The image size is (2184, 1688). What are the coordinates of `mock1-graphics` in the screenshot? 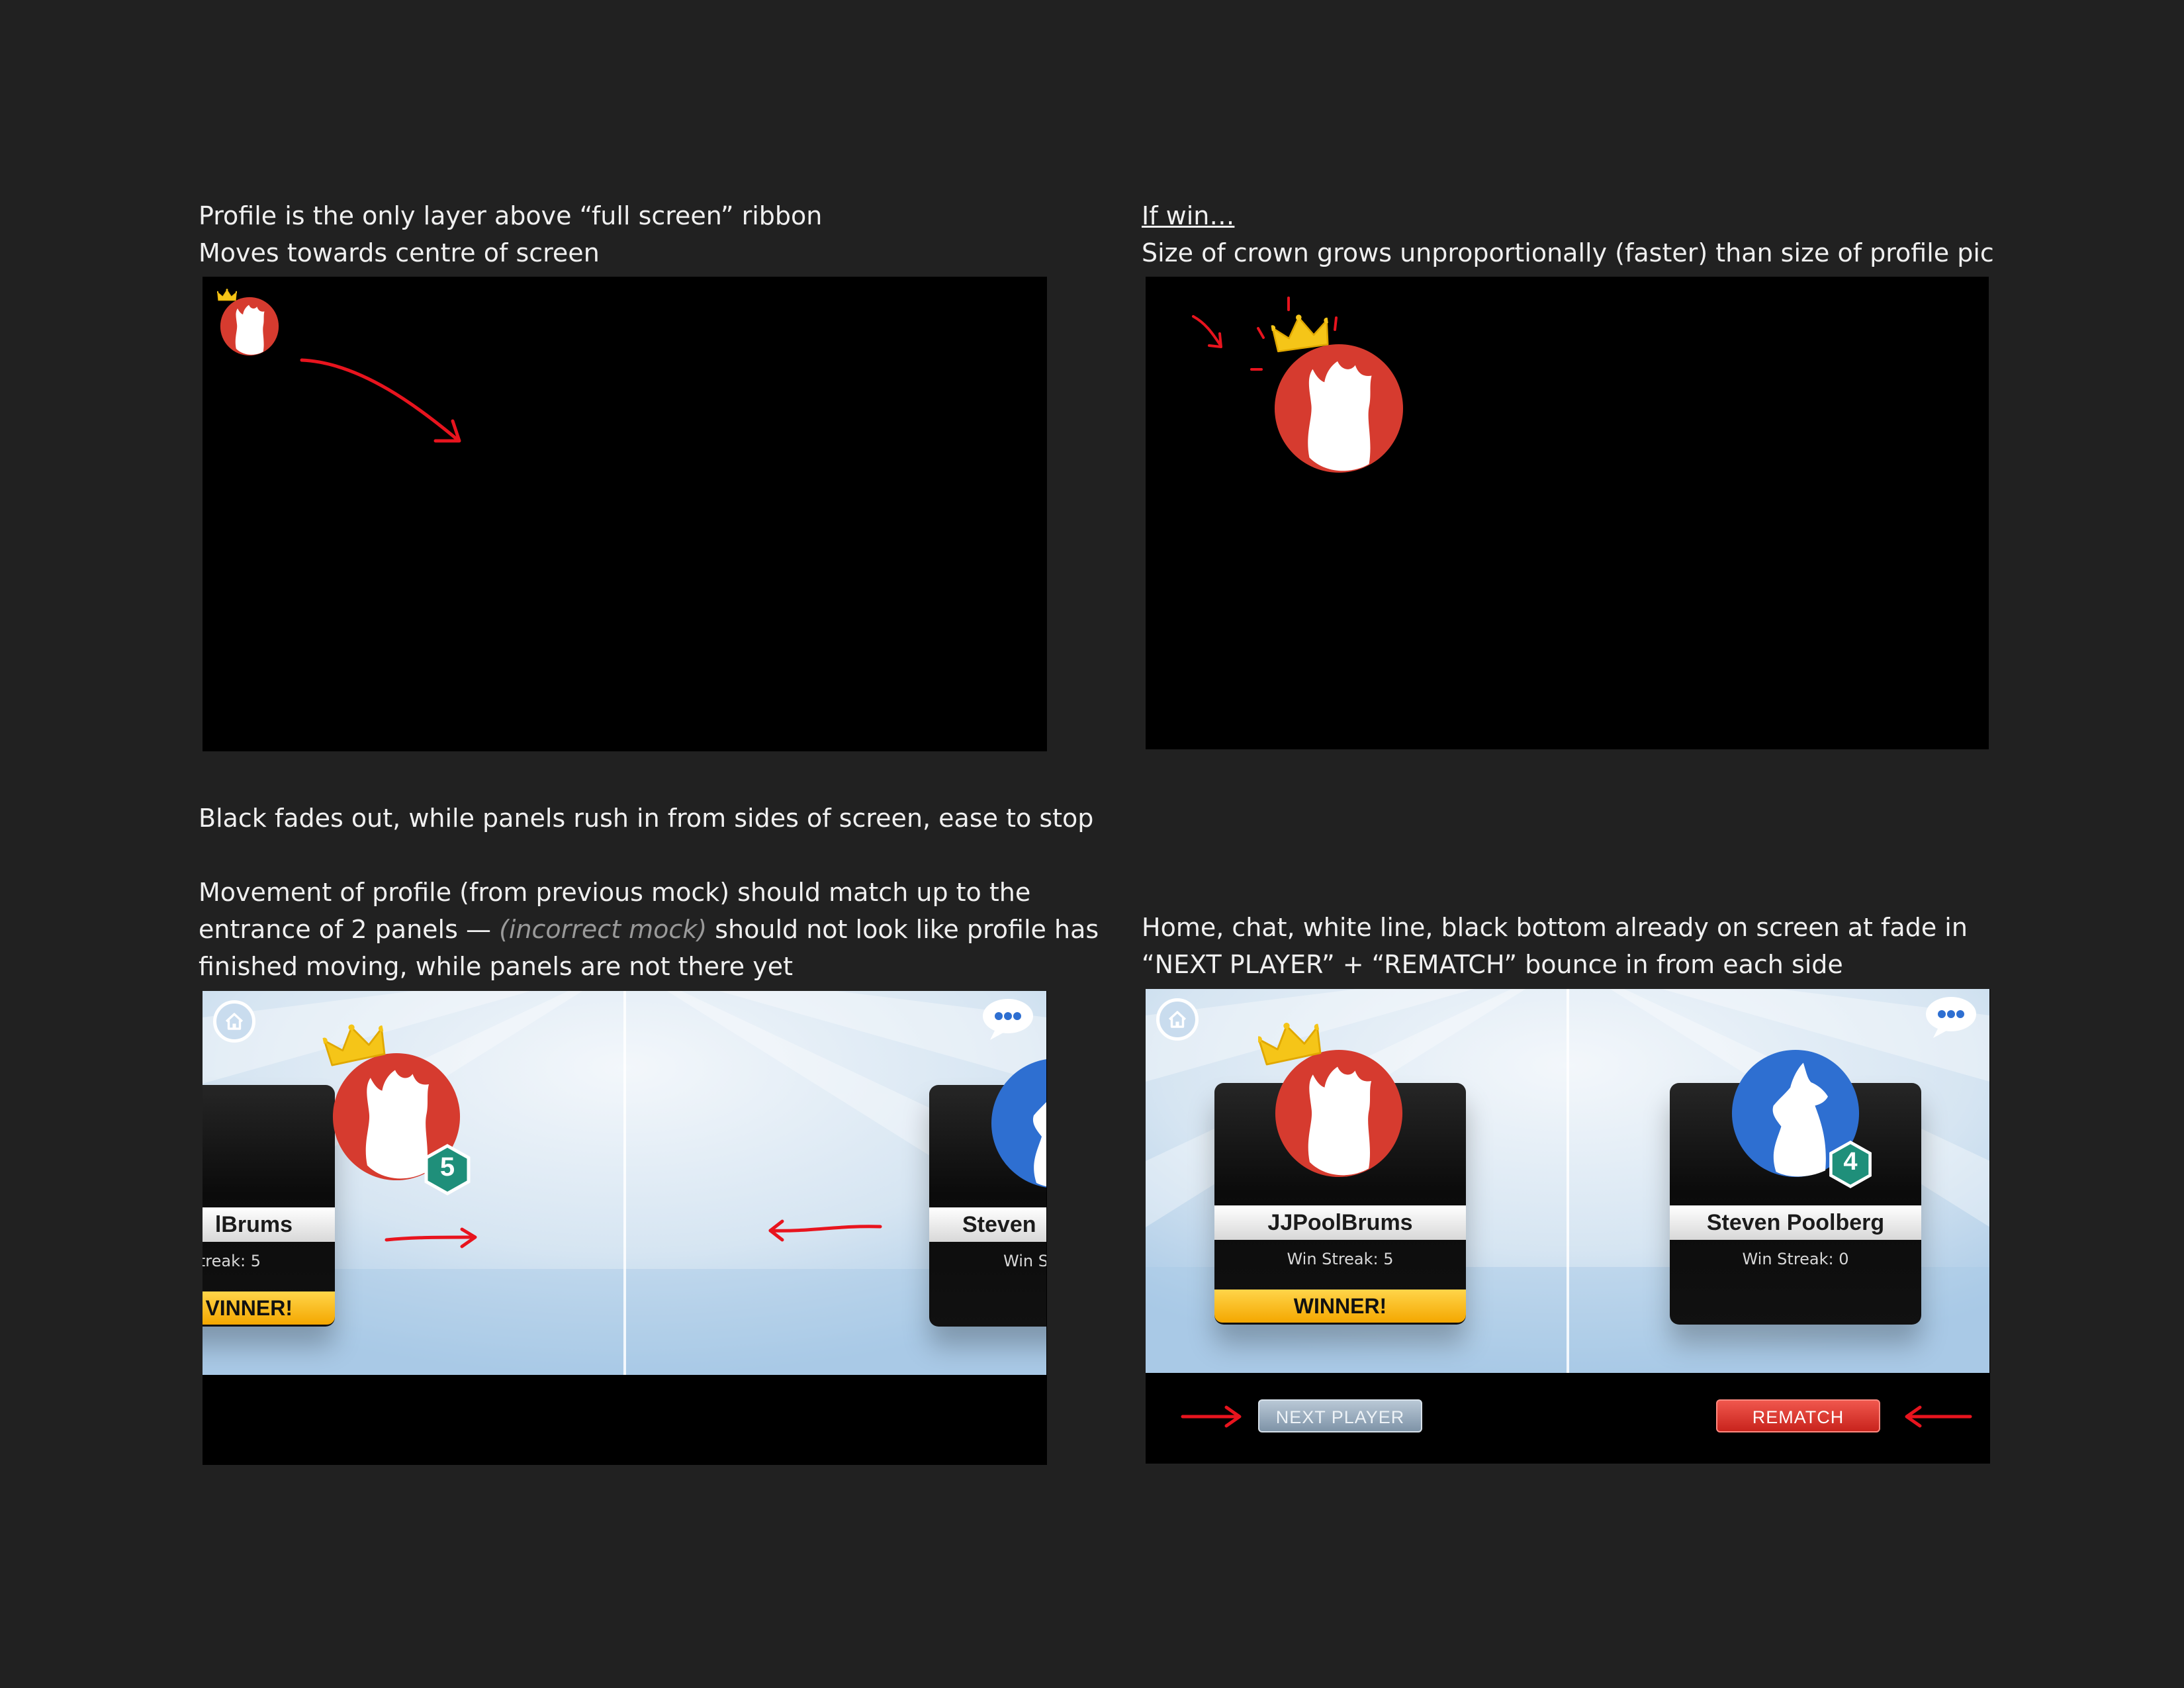 It's located at (339, 366).